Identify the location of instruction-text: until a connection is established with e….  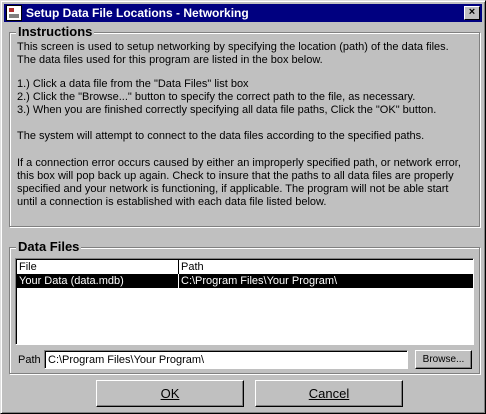
(172, 202).